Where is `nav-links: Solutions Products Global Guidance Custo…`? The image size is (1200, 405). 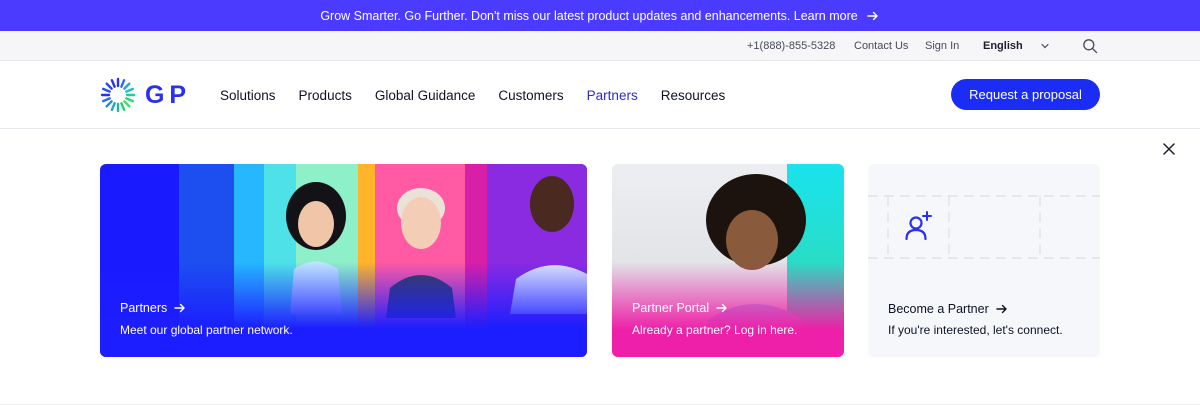
nav-links: Solutions Products Global Guidance Custo… is located at coordinates (484, 95).